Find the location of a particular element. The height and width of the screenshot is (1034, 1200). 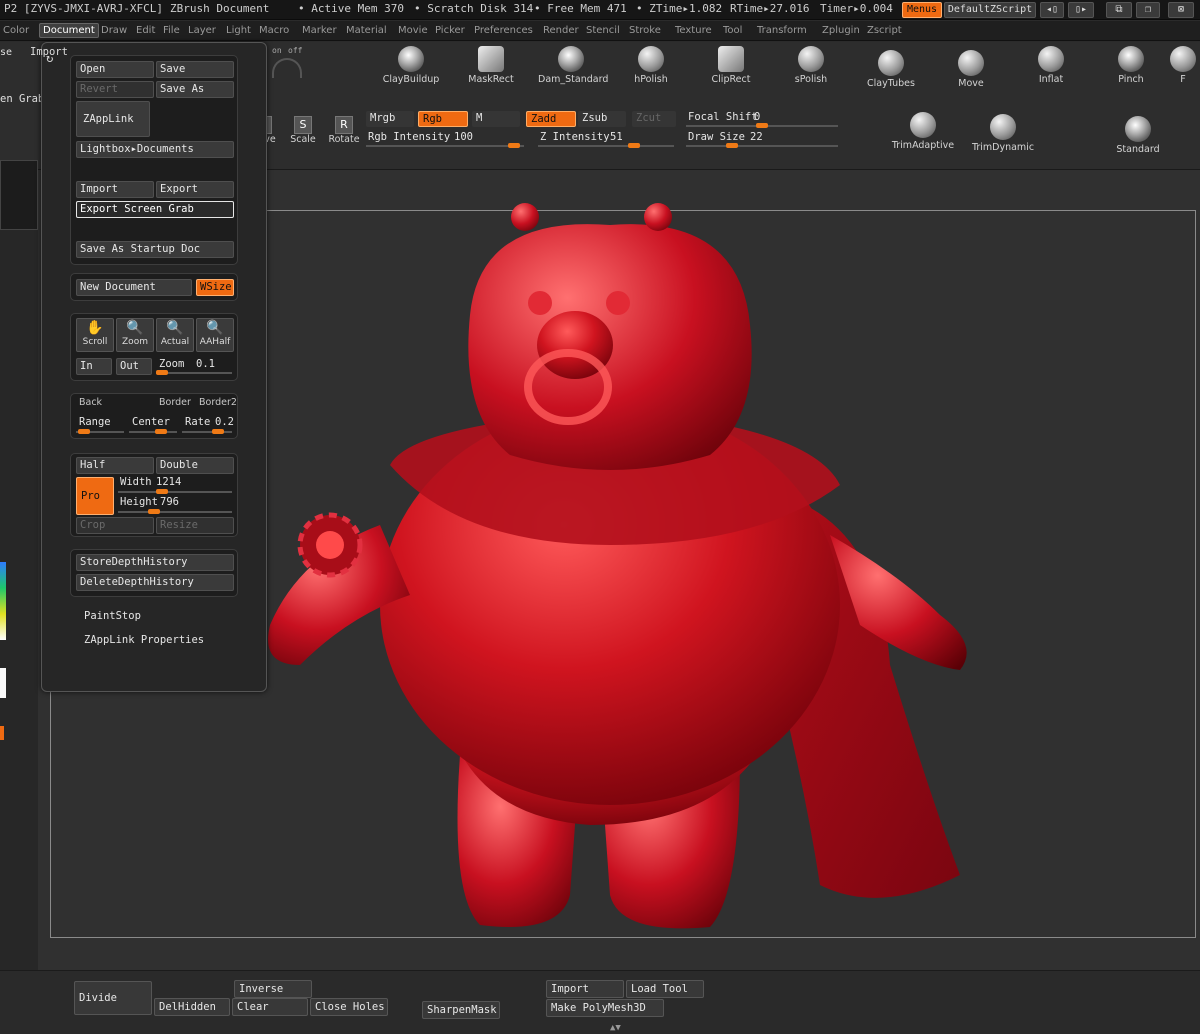

brush-f: F is located at coordinates (1183, 65).